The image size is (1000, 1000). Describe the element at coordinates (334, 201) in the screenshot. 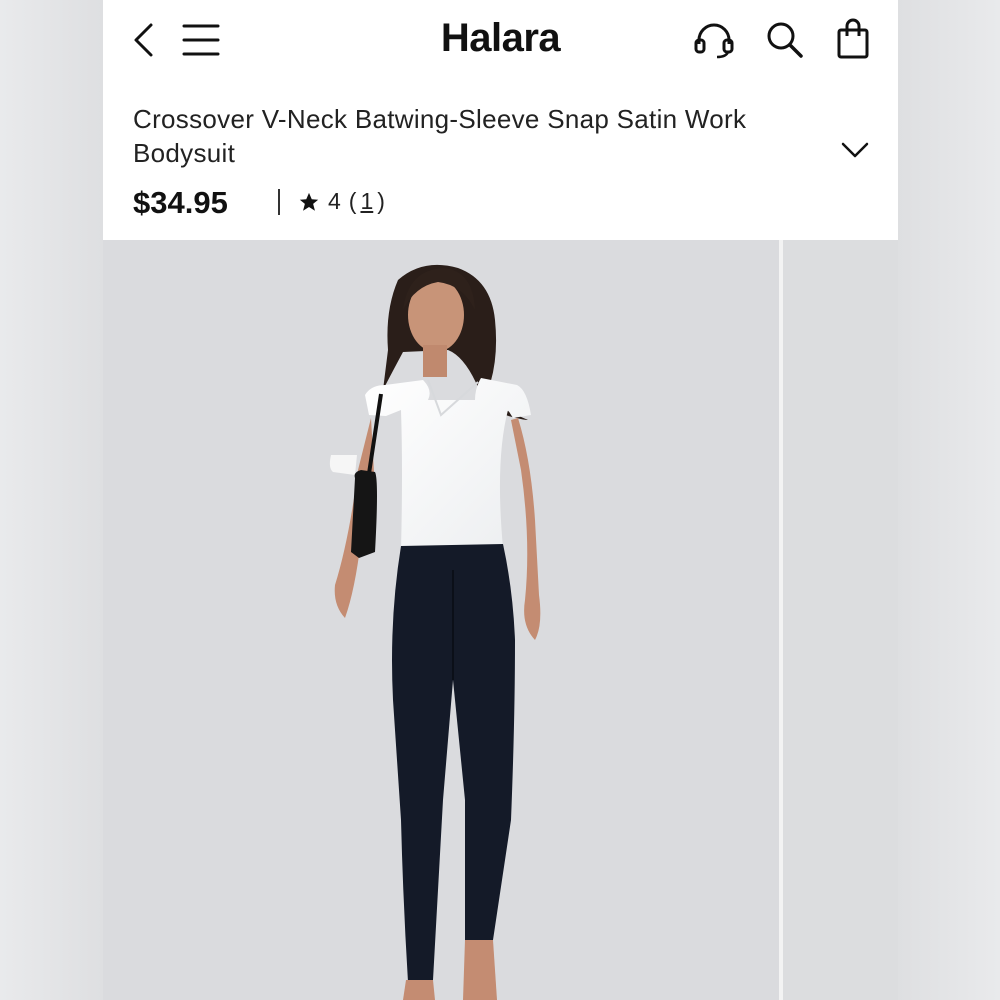

I see `rating-value: 4` at that location.